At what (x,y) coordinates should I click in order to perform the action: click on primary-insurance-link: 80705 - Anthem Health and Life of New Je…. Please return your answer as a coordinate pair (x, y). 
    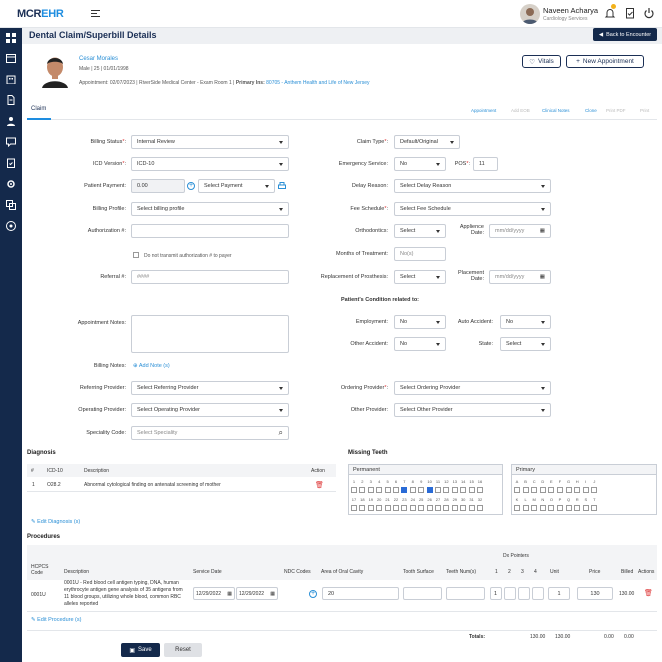
    Looking at the image, I should click on (317, 83).